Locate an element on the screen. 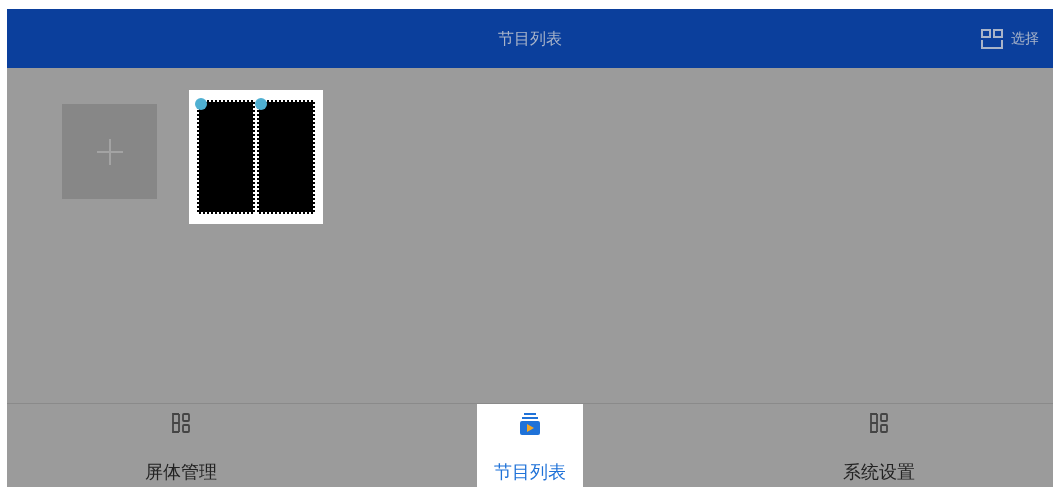 This screenshot has width=1053, height=487. play-stack-icon is located at coordinates (530, 424).